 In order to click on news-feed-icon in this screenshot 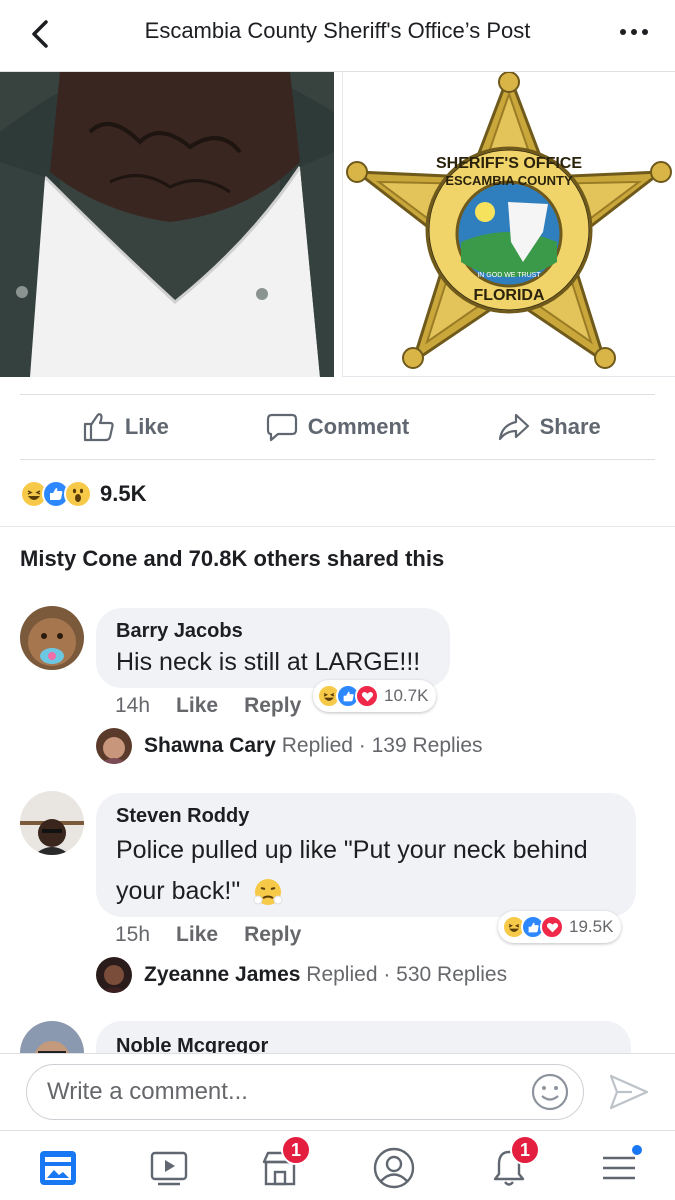, I will do `click(58, 1168)`.